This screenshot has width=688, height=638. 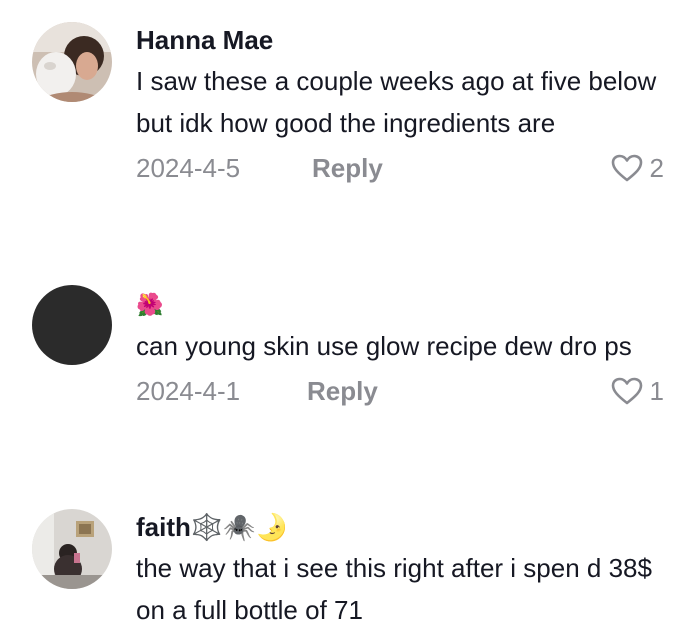 I want to click on like-button: 2, so click(x=637, y=168).